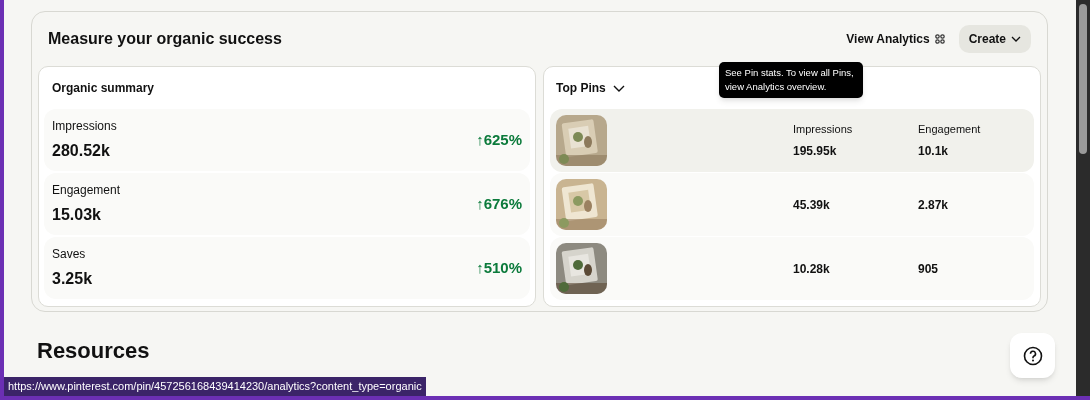  Describe the element at coordinates (950, 129) in the screenshot. I see `column-label: Engagement` at that location.